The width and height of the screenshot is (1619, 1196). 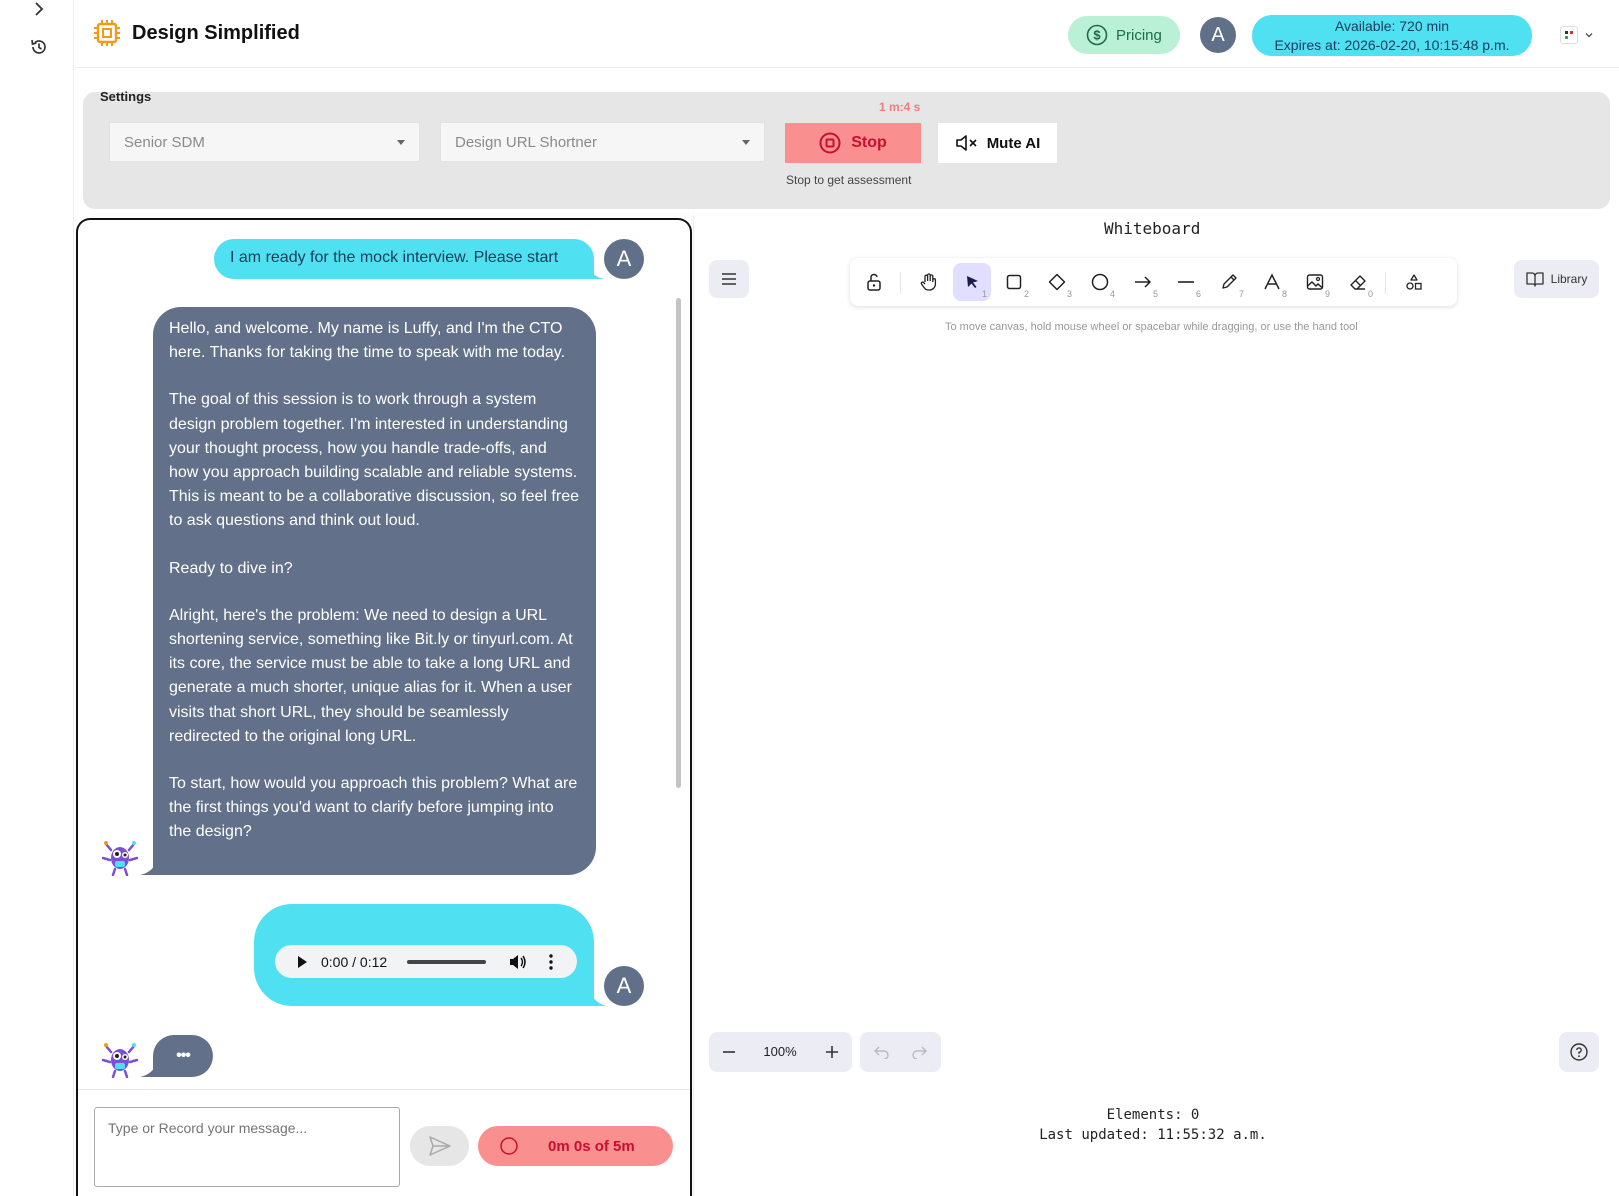 What do you see at coordinates (874, 282) in the screenshot?
I see `lock-tool` at bounding box center [874, 282].